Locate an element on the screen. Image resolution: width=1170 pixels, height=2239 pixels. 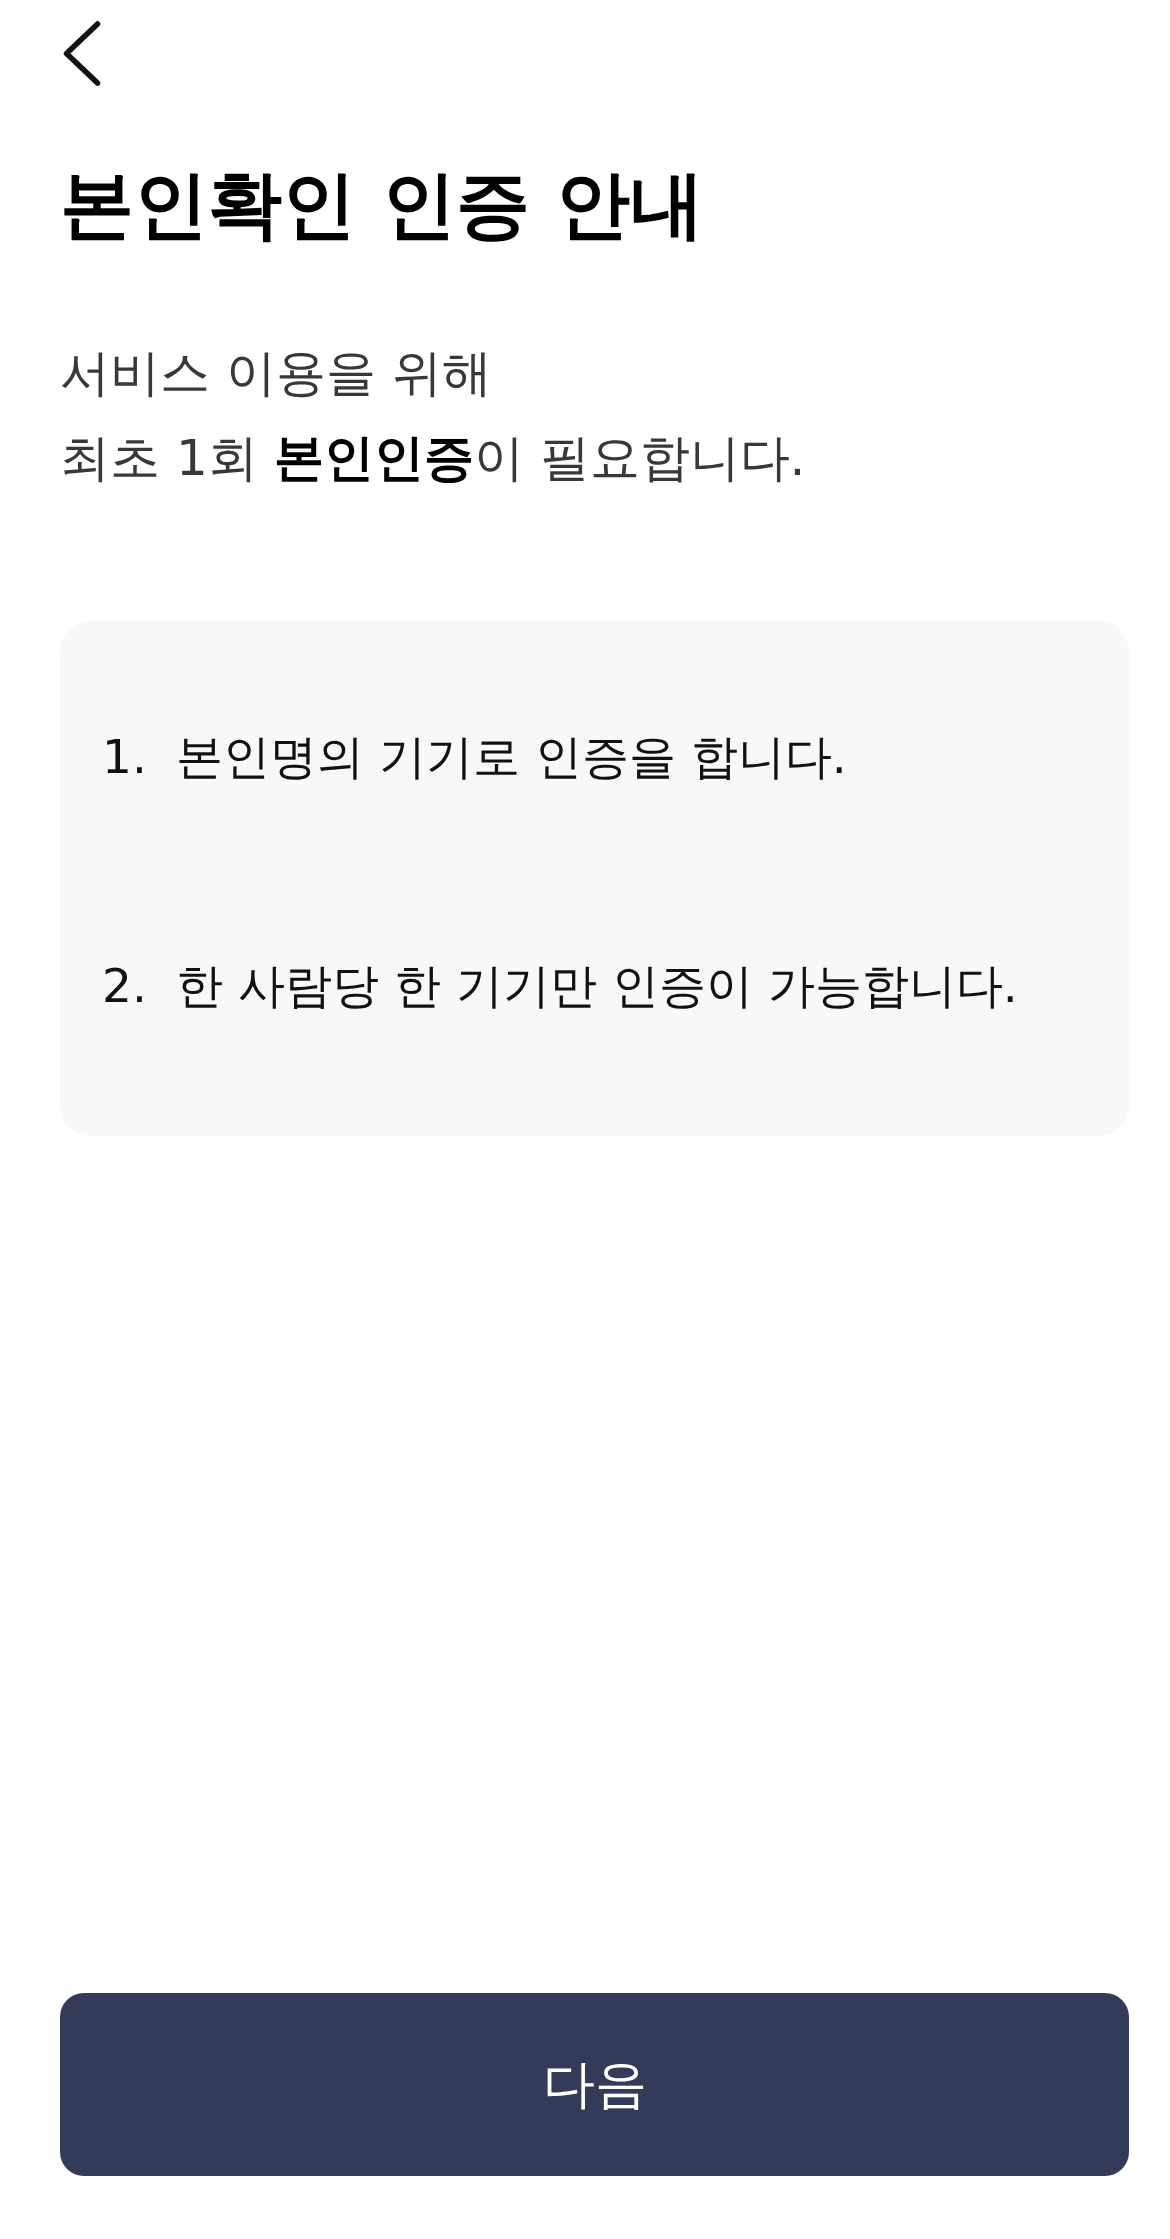
list-number: 1. is located at coordinates (125, 757).